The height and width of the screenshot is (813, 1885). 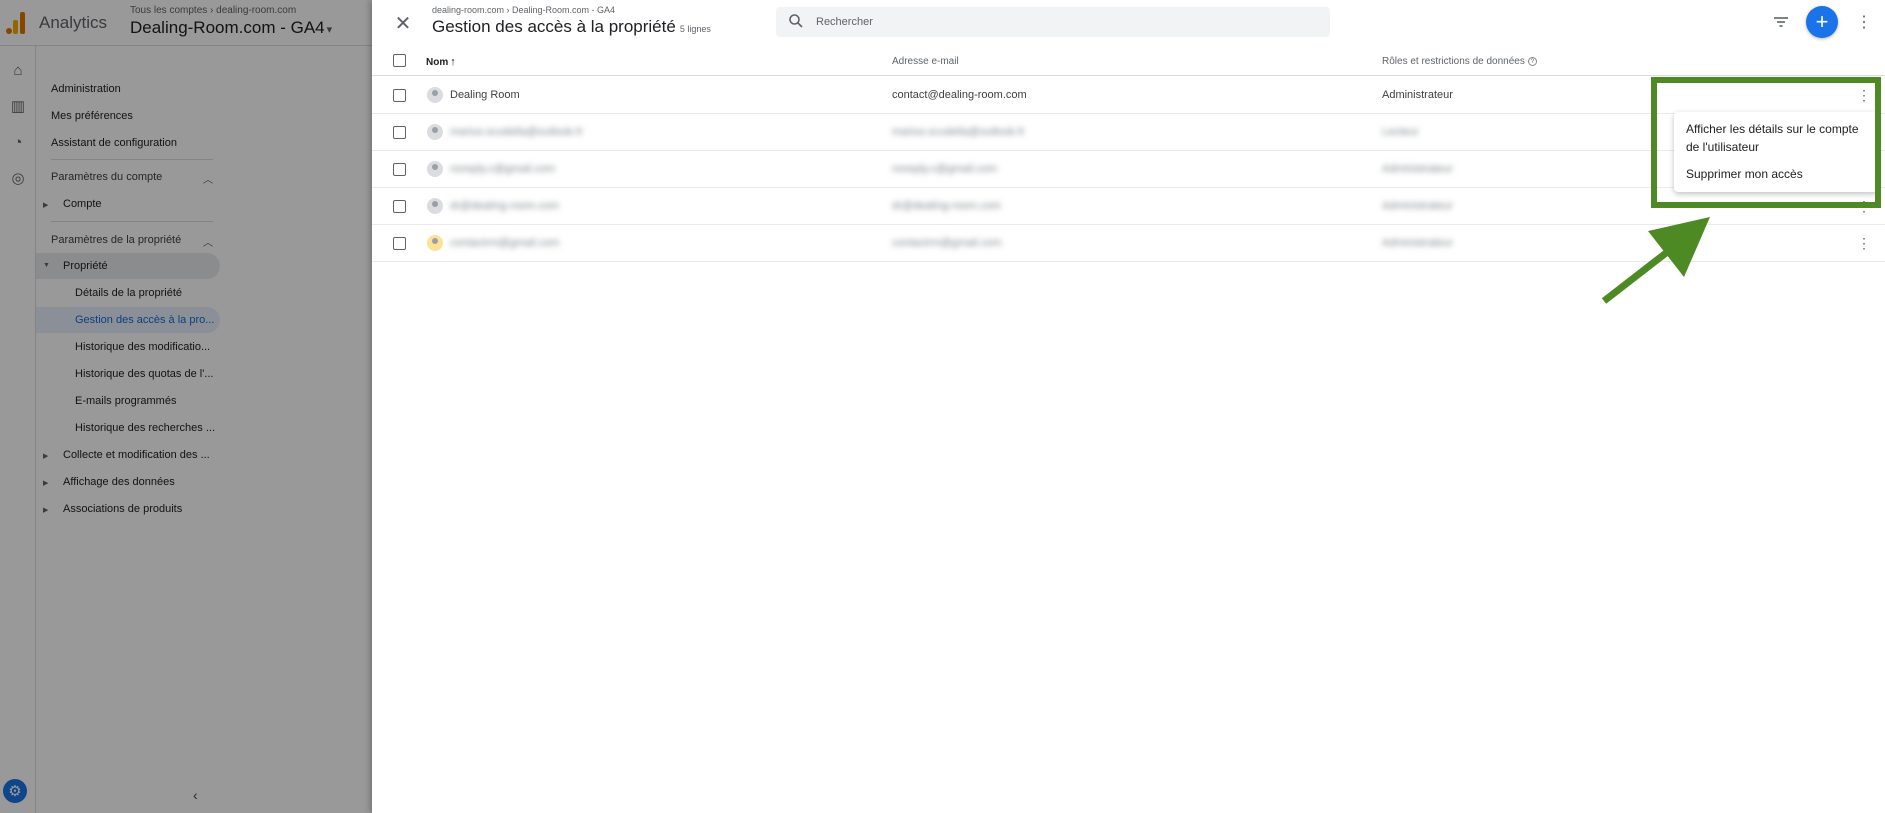 What do you see at coordinates (796, 21) in the screenshot?
I see `search-icon` at bounding box center [796, 21].